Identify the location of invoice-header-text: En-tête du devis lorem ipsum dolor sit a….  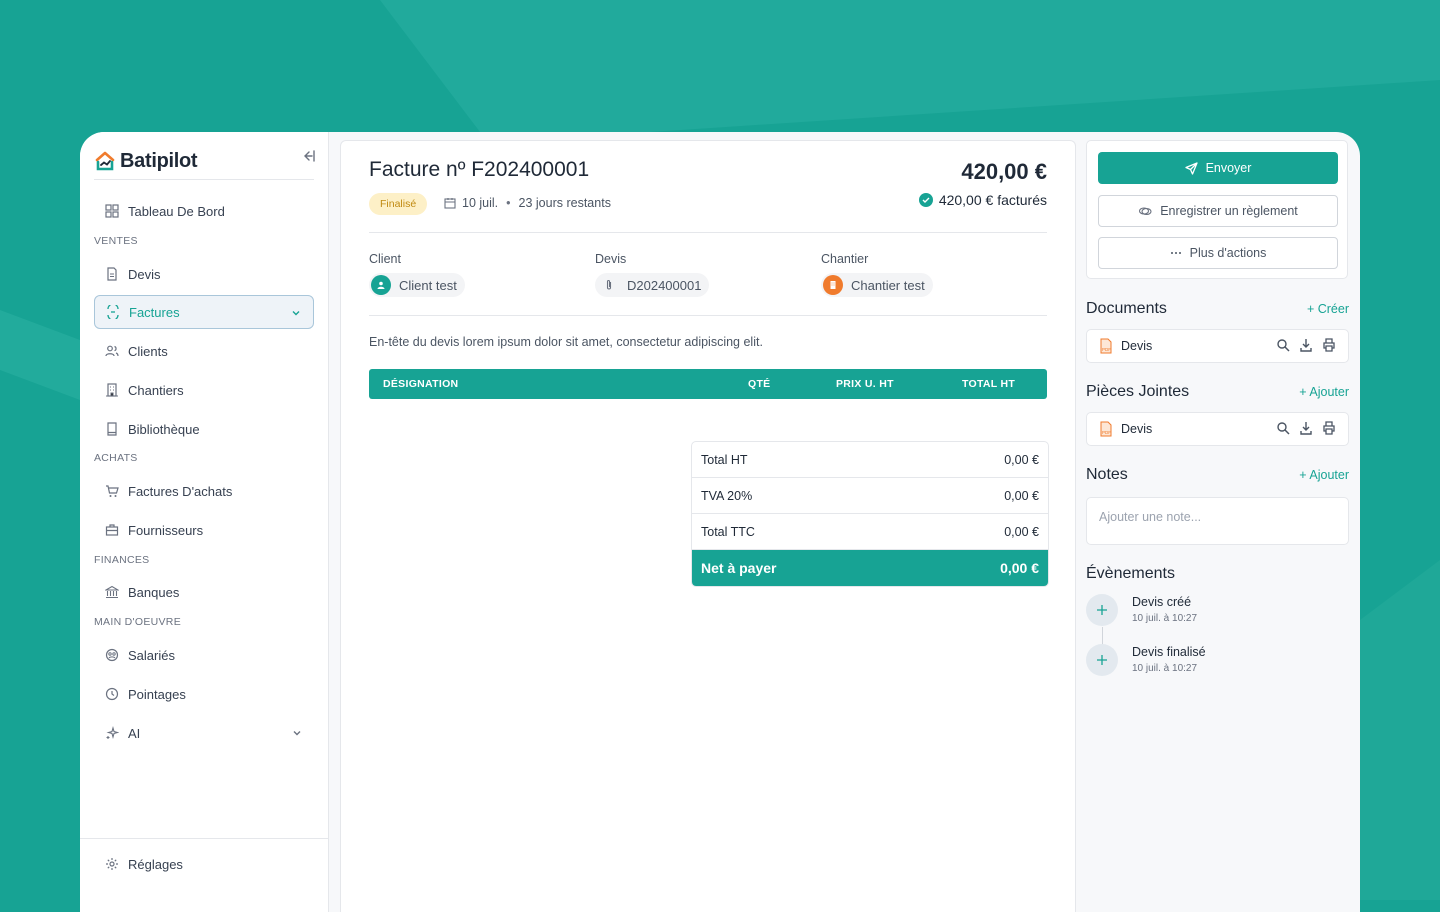
(566, 342).